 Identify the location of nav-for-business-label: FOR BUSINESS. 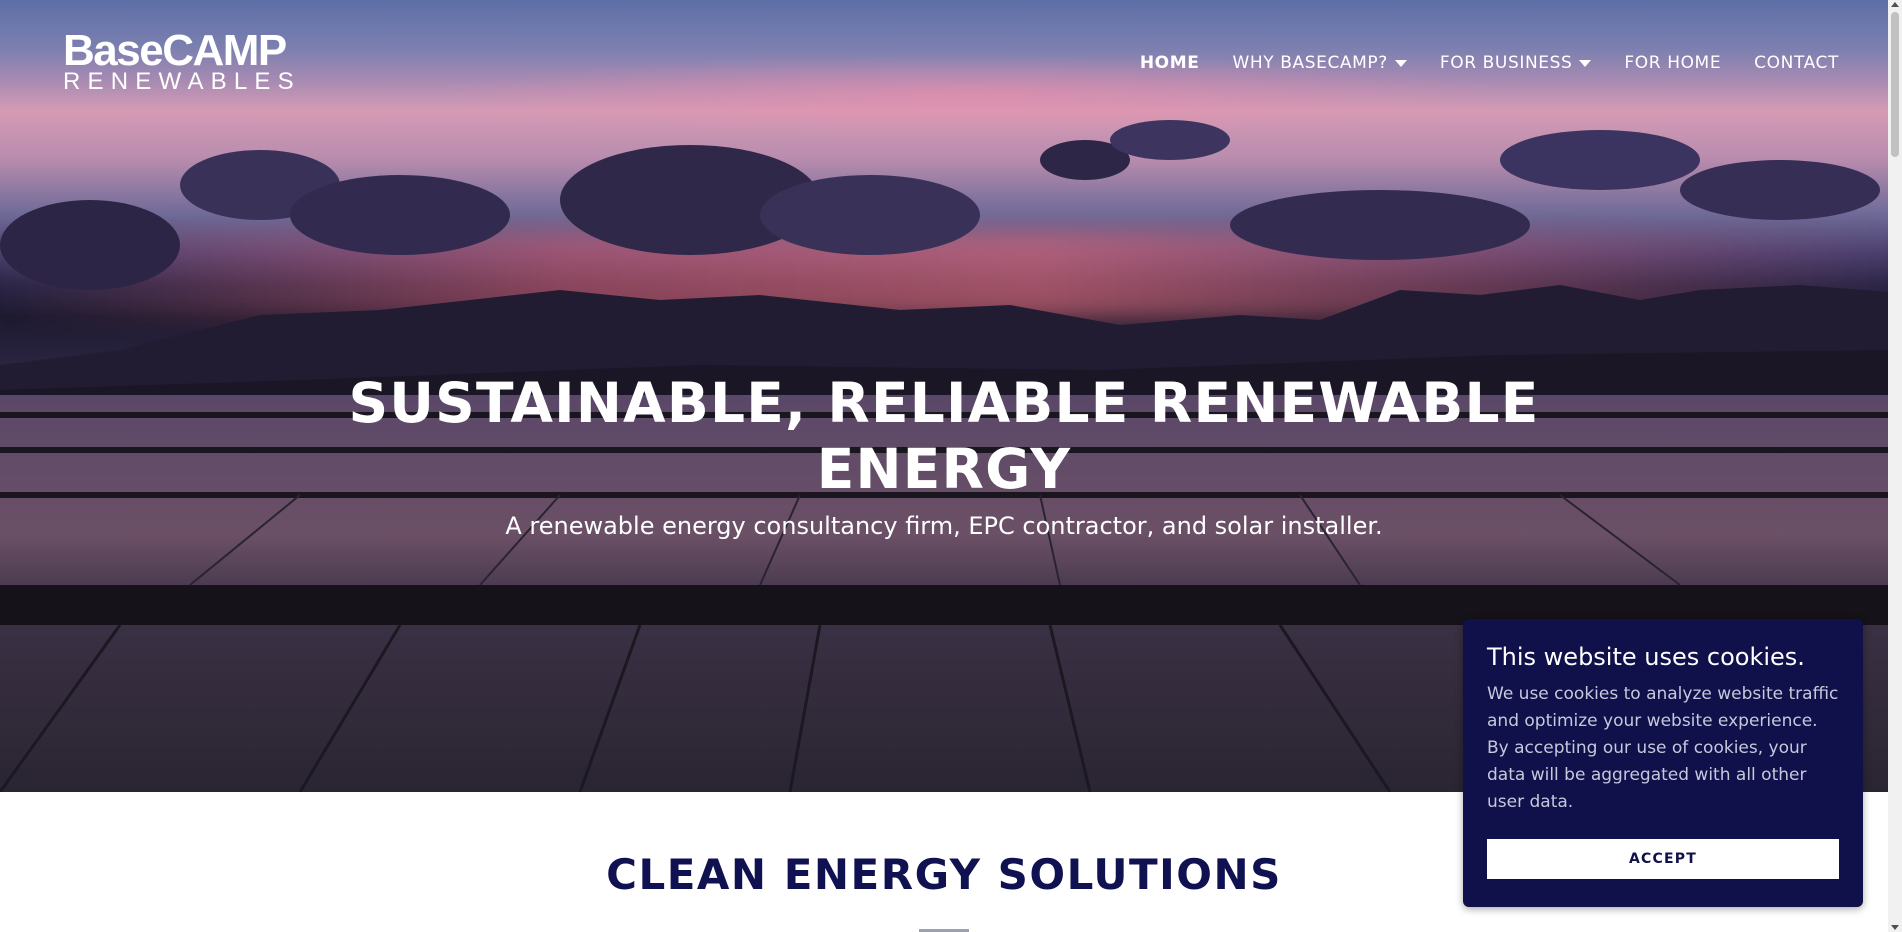
(1506, 63).